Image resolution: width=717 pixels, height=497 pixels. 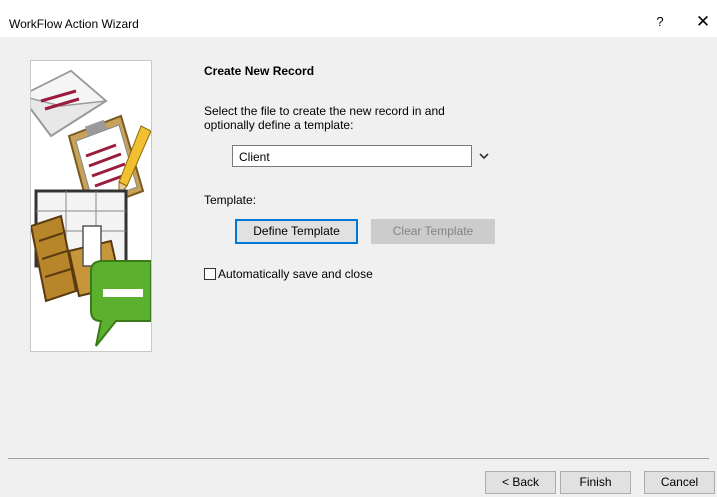 What do you see at coordinates (703, 22) in the screenshot?
I see `close-icon: ✕` at bounding box center [703, 22].